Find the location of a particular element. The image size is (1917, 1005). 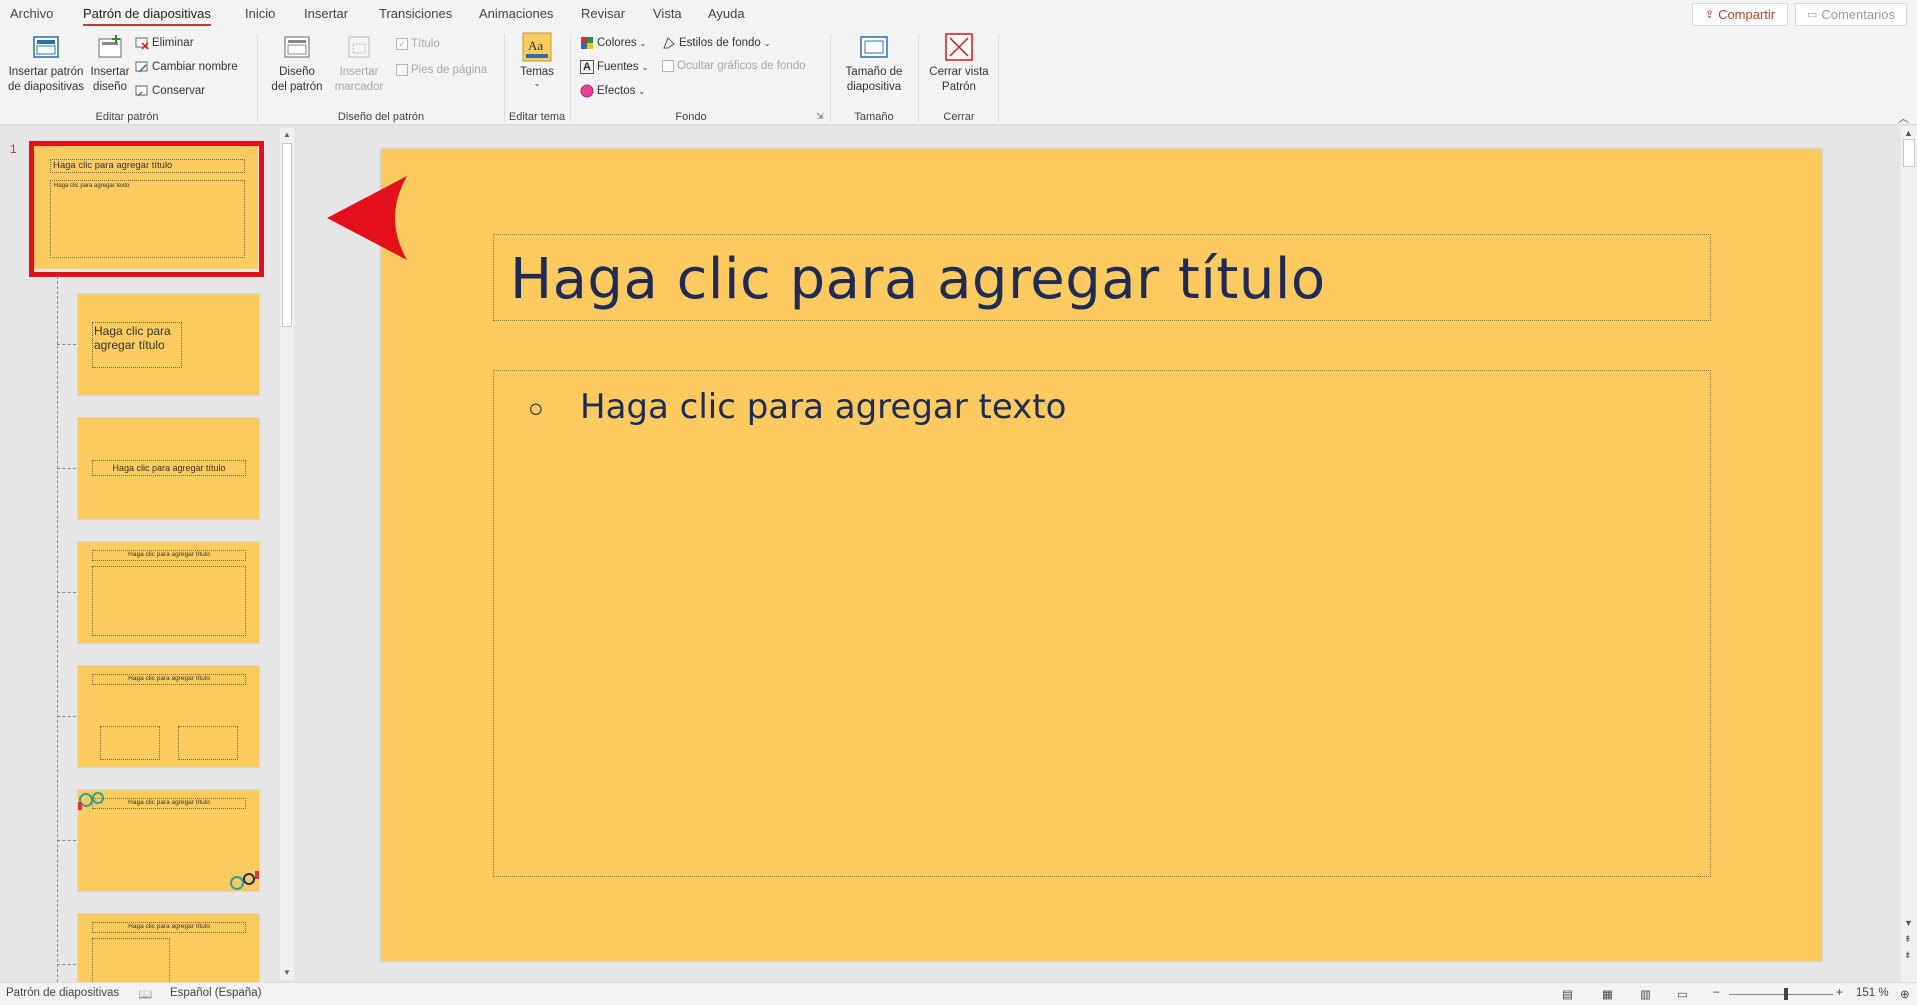

close-master-label-1: Cerrar vista is located at coordinates (959, 72).